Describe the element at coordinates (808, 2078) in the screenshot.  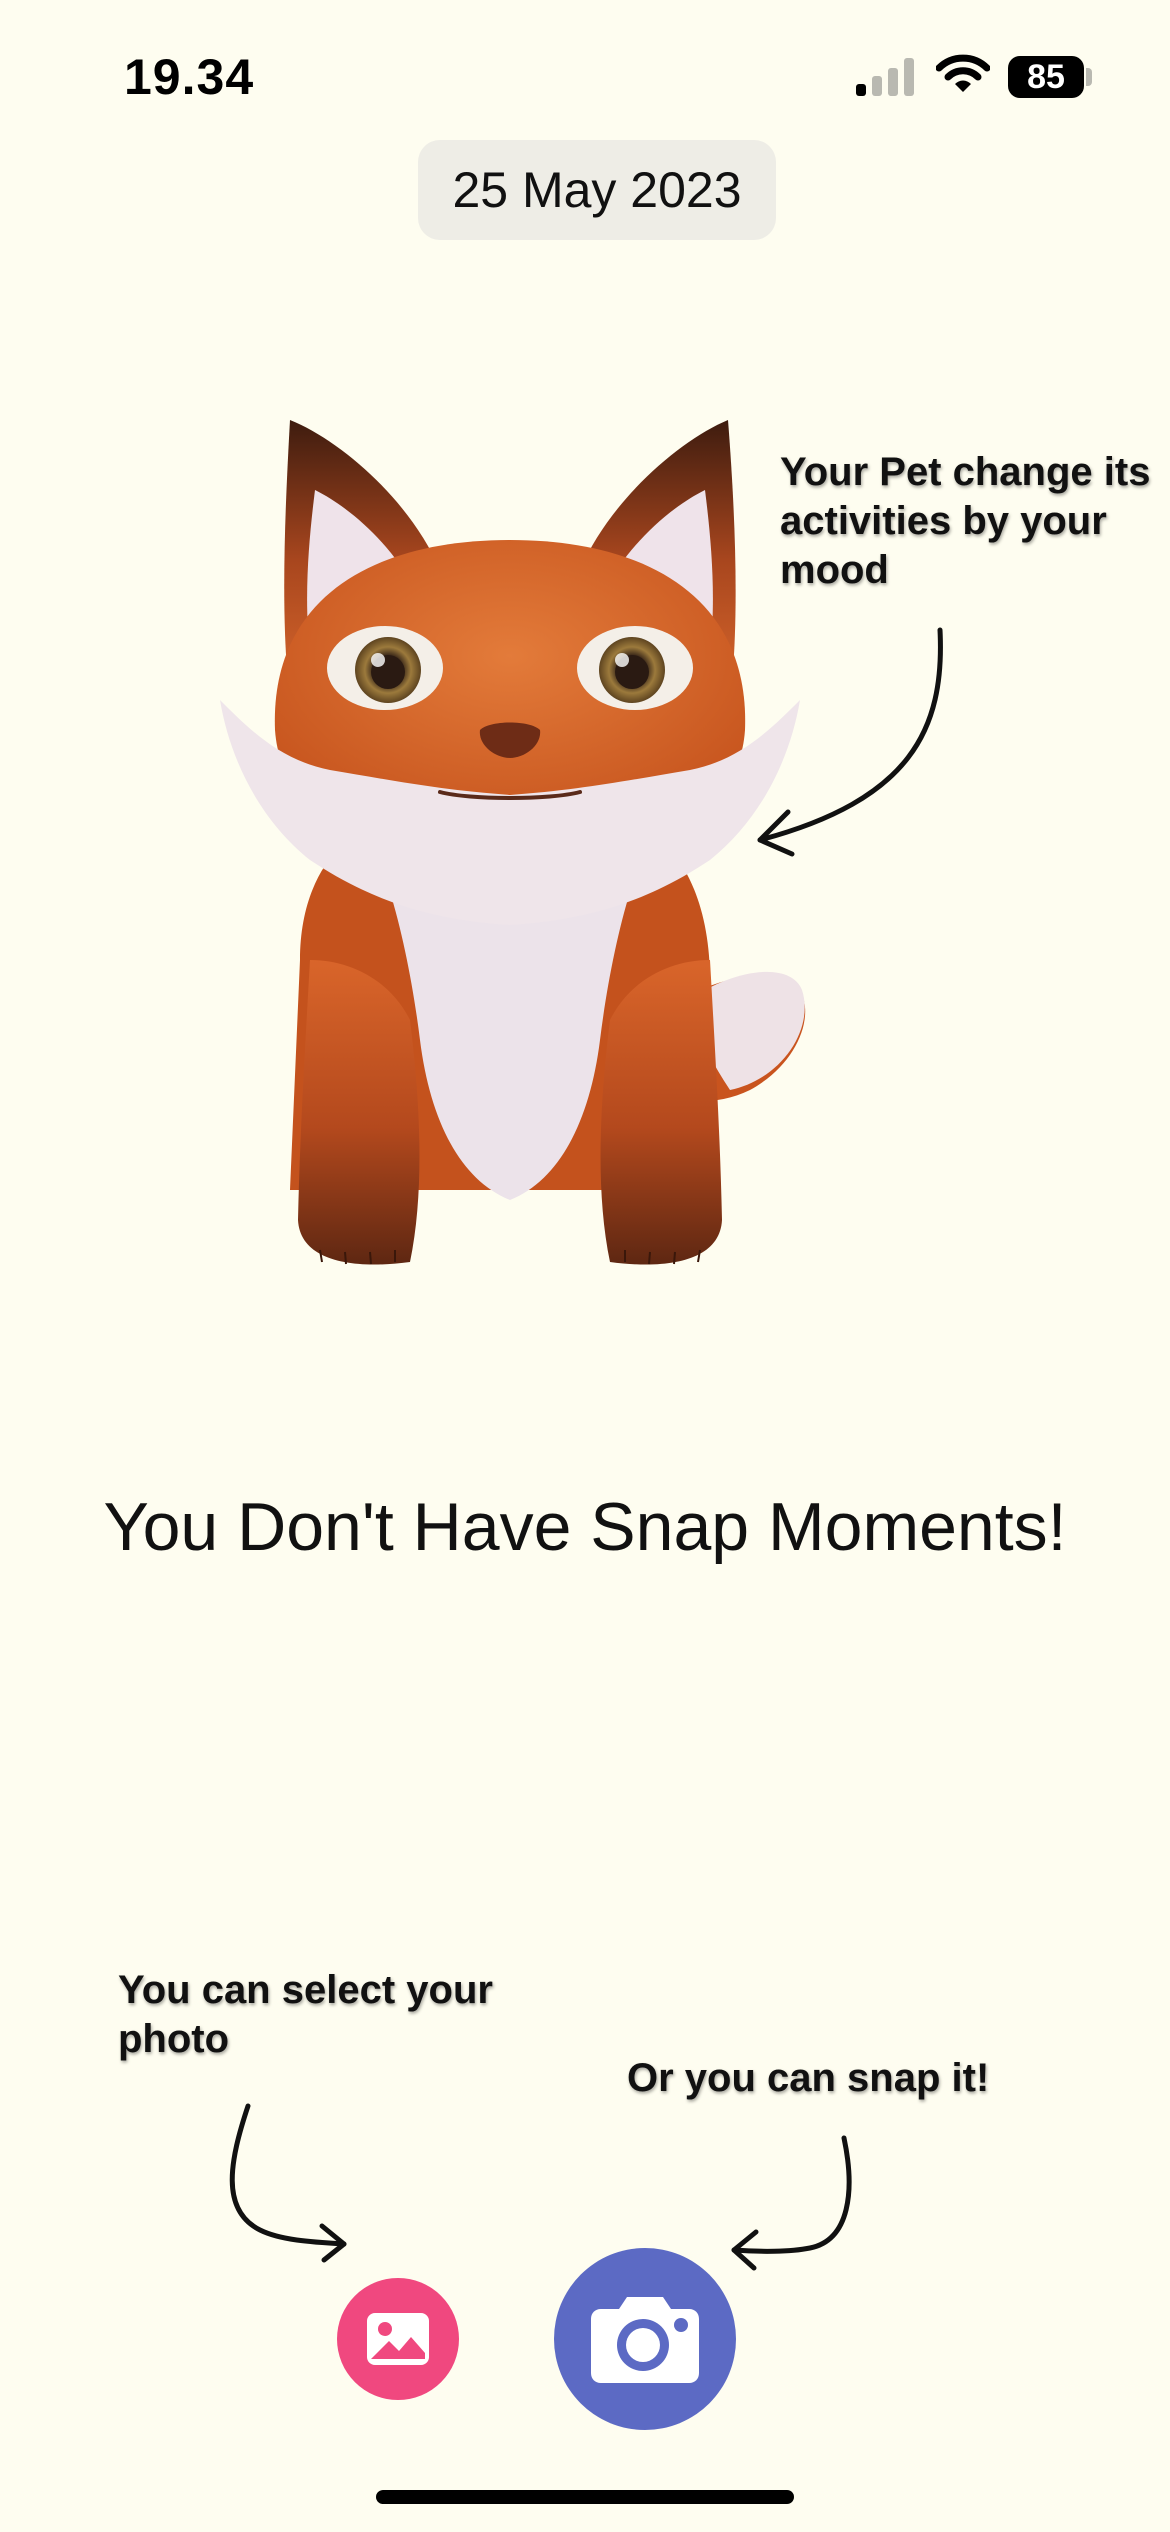
I see `snap-photo-hint: Or you can snap it!` at that location.